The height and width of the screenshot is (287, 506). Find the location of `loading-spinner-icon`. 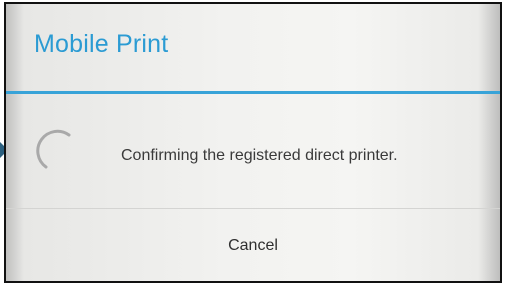

loading-spinner-icon is located at coordinates (53, 149).